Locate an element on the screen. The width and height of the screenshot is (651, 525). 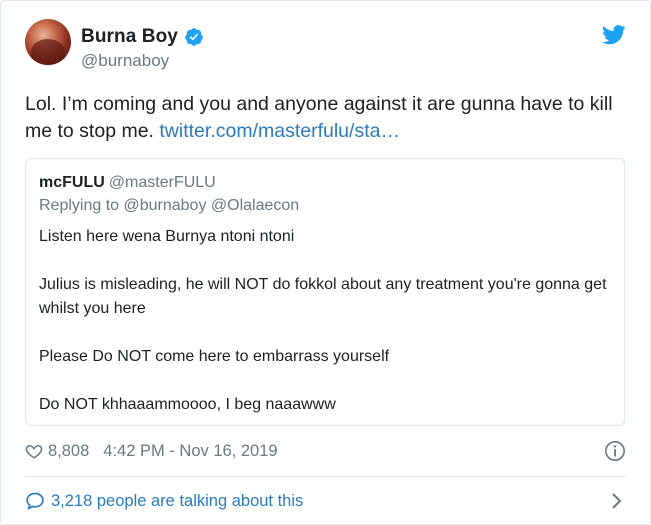
author-names: Burna Boy @burnaboy is located at coordinates (142, 48).